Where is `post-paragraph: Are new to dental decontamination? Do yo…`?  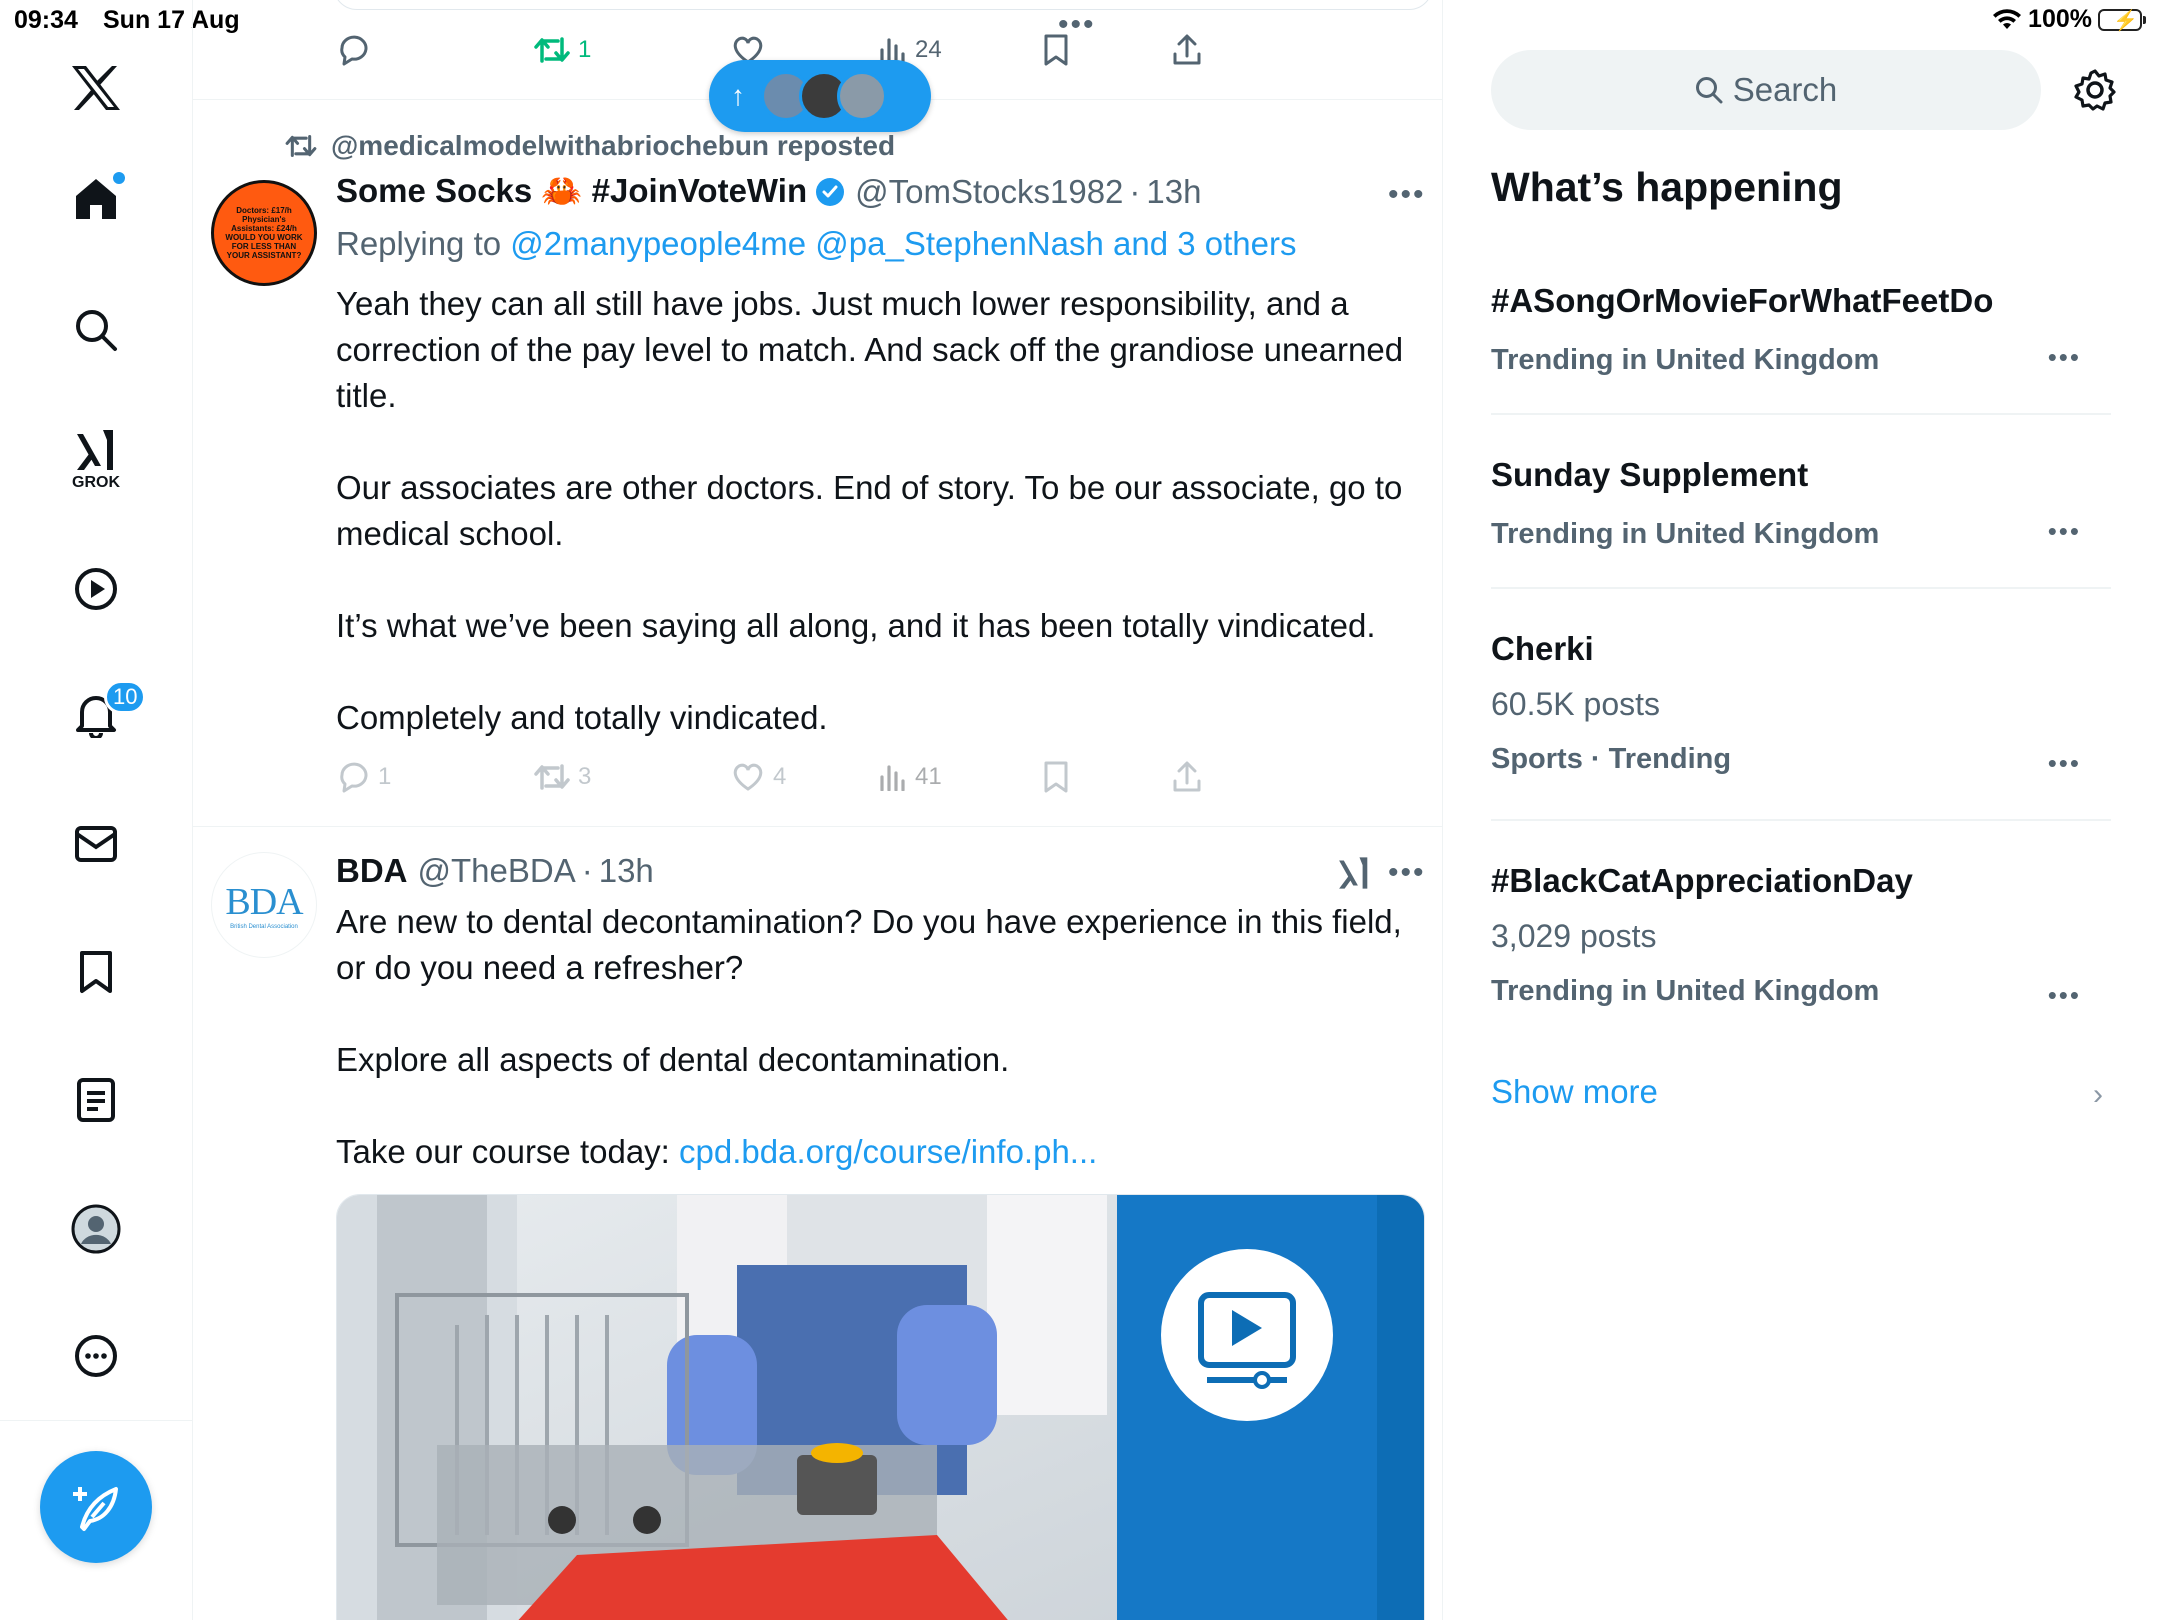 post-paragraph: Are new to dental decontamination? Do yo… is located at coordinates (869, 944).